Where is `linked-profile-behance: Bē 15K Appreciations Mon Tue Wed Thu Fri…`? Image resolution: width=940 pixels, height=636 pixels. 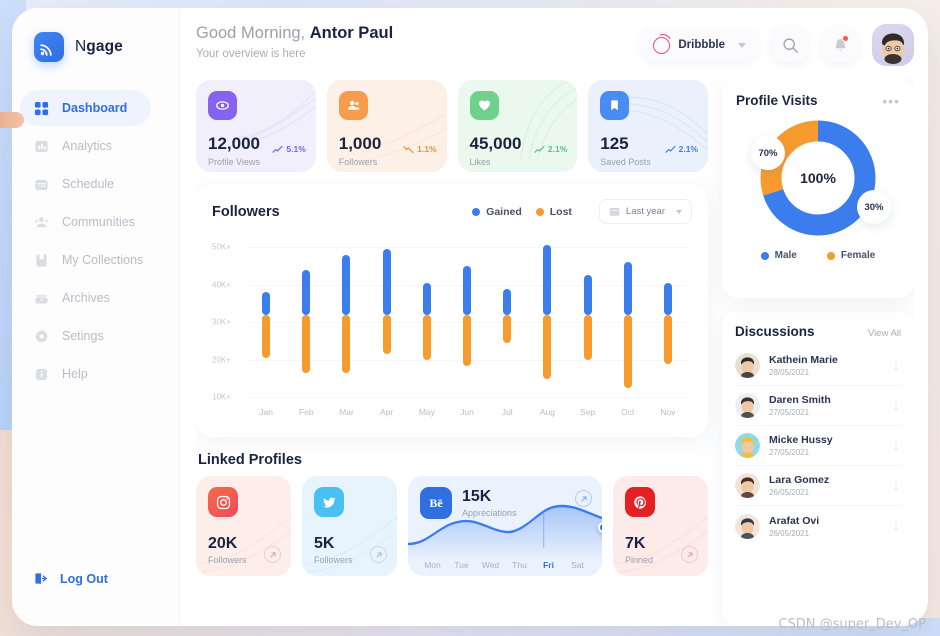
linked-profile-behance: Bē 15K Appreciations Mon Tue Wed Thu Fri… is located at coordinates (505, 526).